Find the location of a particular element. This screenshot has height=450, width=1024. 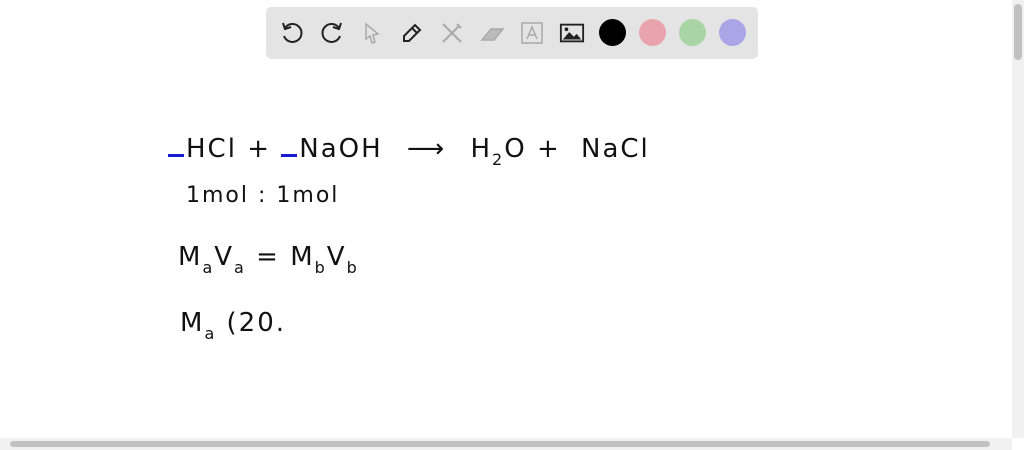

equation-line-3: MaVa = MbVb is located at coordinates (268, 259).